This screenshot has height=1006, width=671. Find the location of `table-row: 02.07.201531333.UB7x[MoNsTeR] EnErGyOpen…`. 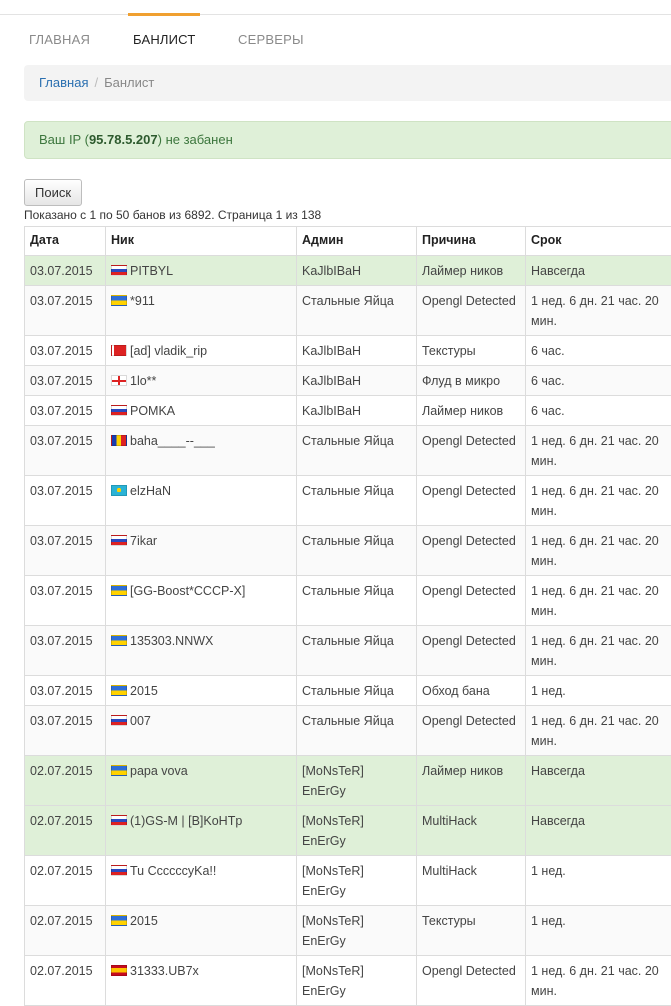

table-row: 02.07.201531333.UB7x[MoNsTeR] EnErGyOpen… is located at coordinates (348, 981).